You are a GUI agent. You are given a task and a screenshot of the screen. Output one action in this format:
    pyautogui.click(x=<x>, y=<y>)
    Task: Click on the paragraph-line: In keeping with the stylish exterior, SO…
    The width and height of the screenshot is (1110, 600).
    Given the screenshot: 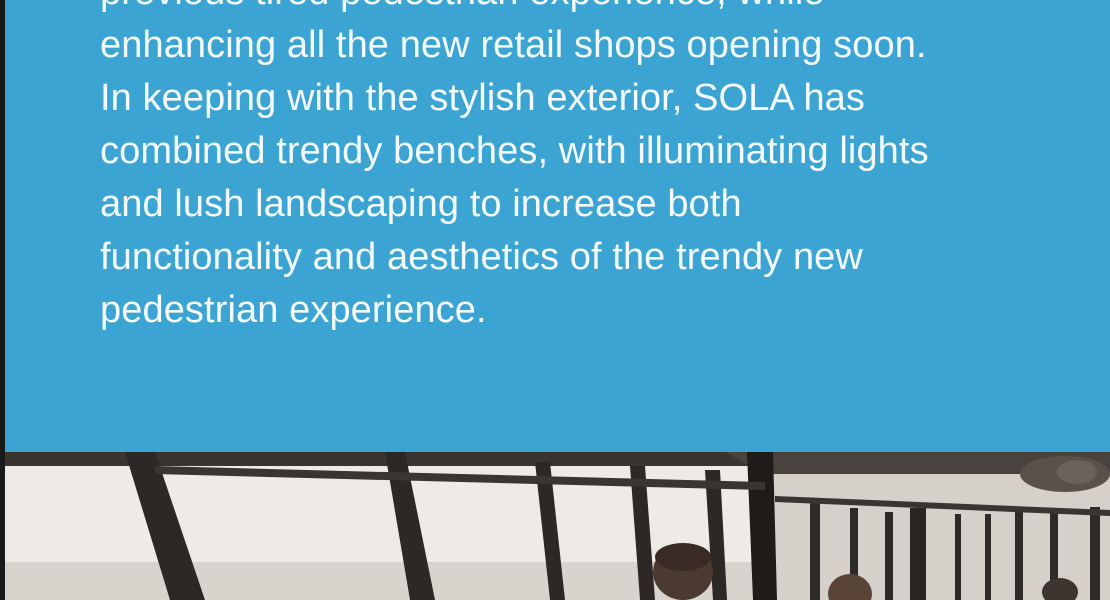 What is the action you would take?
    pyautogui.click(x=483, y=98)
    